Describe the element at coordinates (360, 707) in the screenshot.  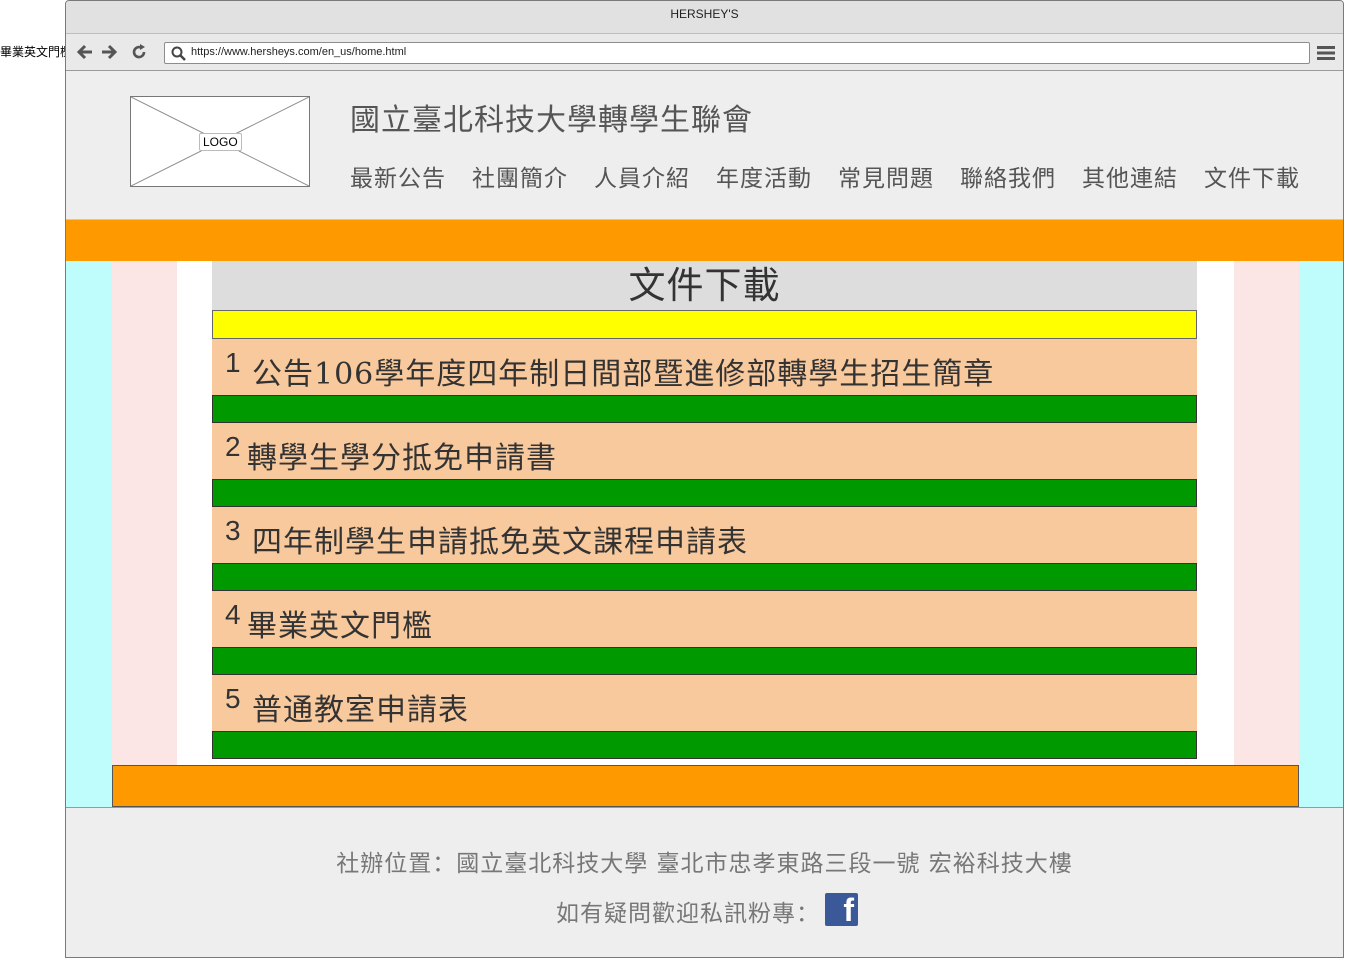
I see `document-title: 普通教室申請表` at that location.